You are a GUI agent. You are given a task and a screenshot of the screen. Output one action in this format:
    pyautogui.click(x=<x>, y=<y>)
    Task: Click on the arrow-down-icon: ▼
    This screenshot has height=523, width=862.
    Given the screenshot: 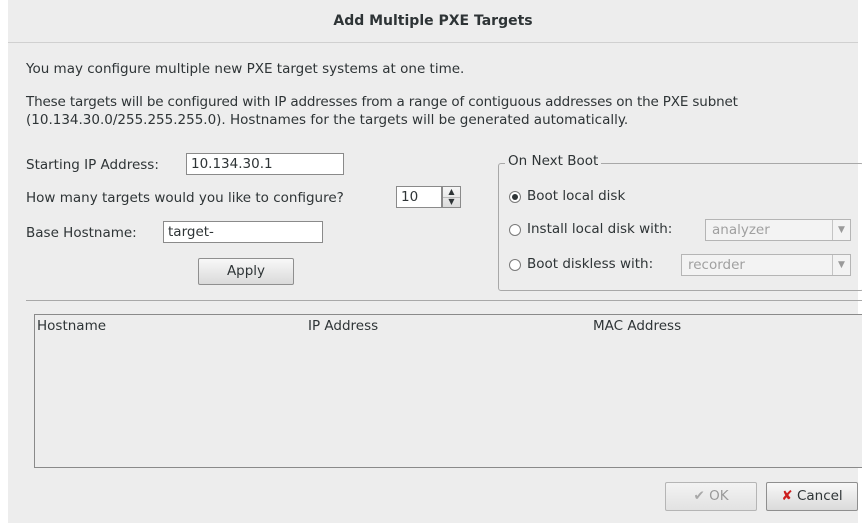 What is the action you would take?
    pyautogui.click(x=451, y=202)
    